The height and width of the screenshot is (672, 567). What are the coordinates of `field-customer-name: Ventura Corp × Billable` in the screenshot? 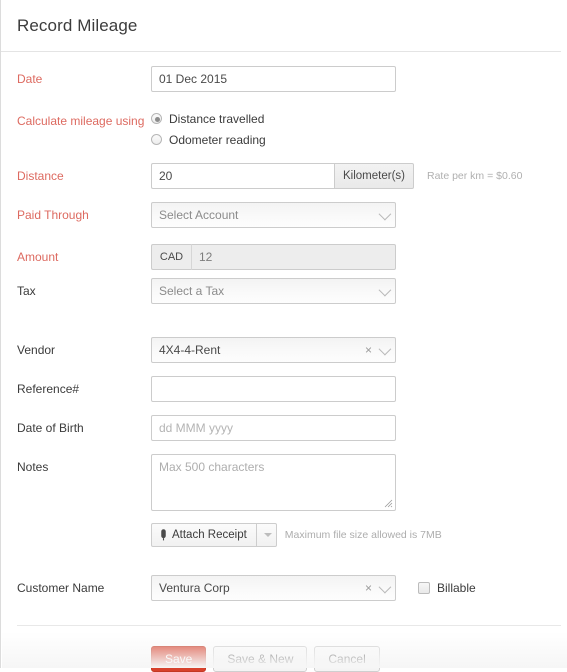 It's located at (359, 588).